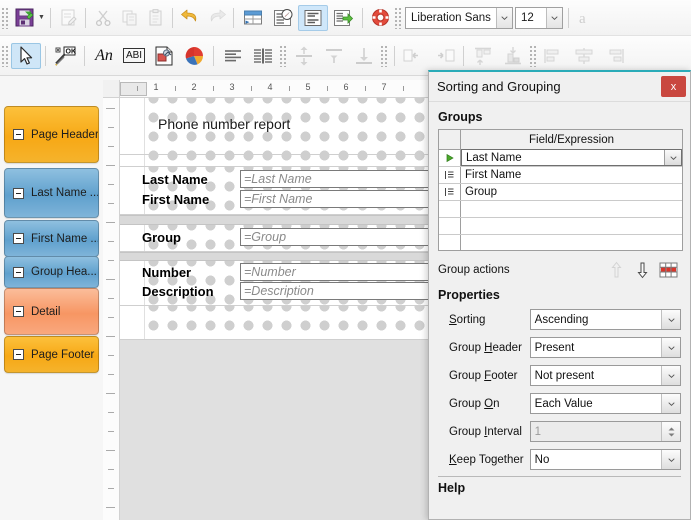  What do you see at coordinates (253, 18) in the screenshot?
I see `add-field-button` at bounding box center [253, 18].